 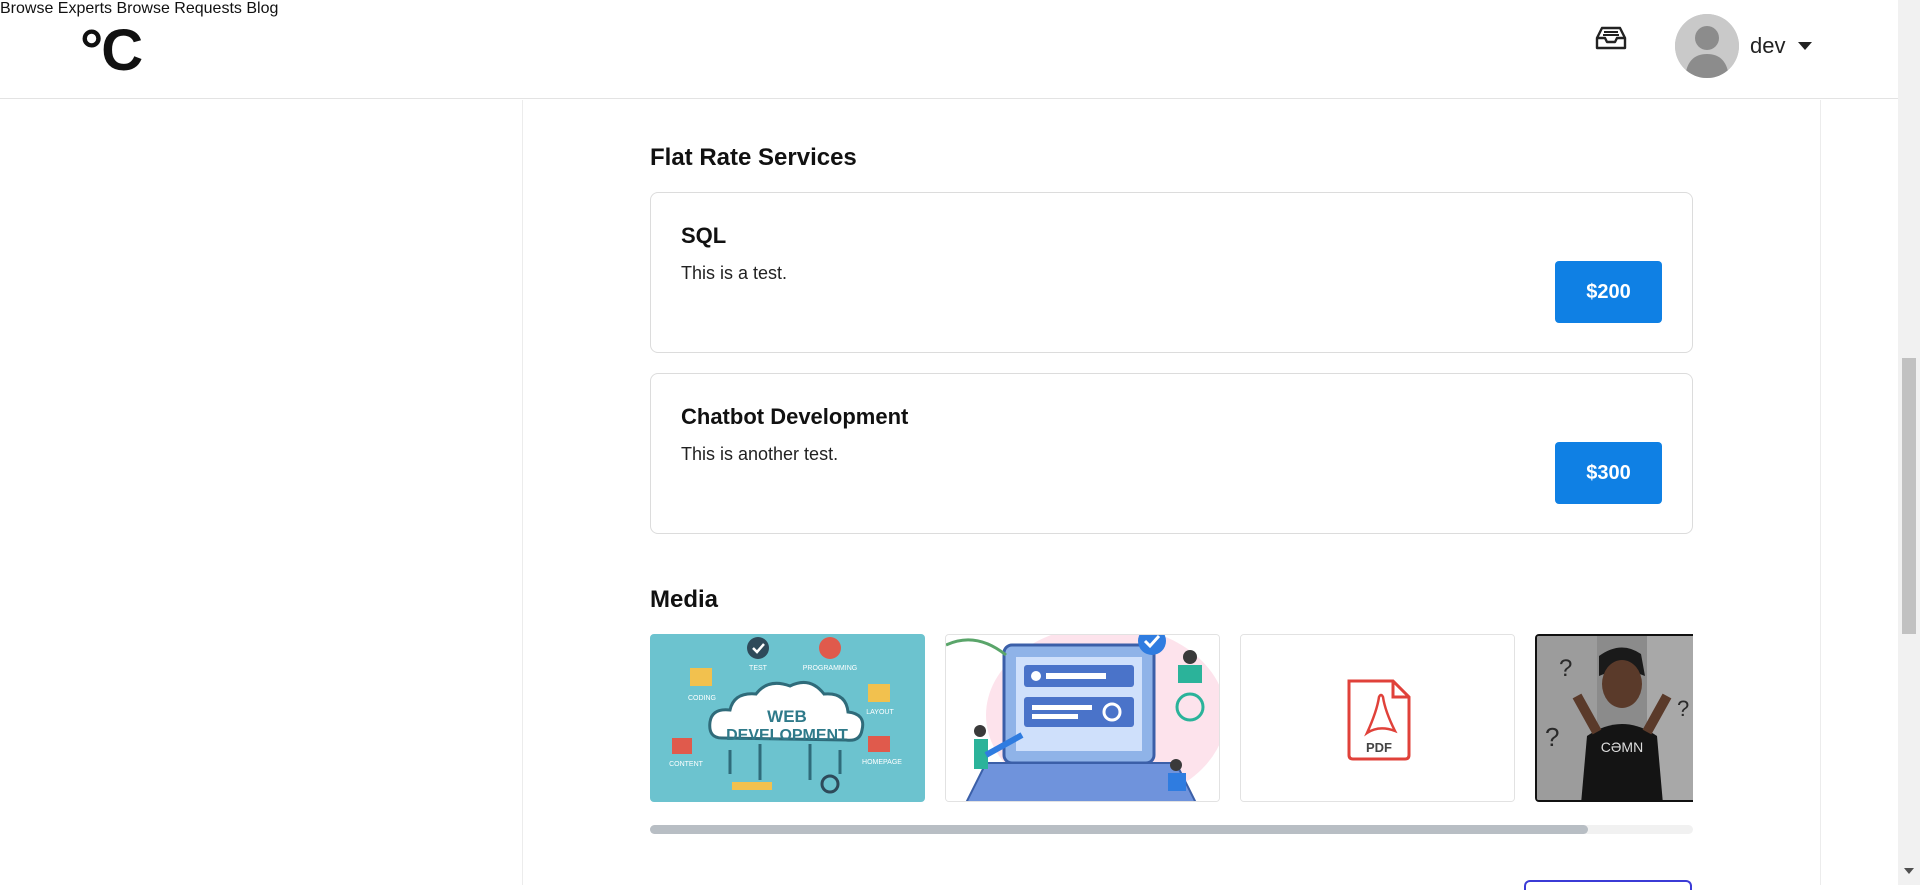 What do you see at coordinates (522, 492) in the screenshot?
I see `content-border-left` at bounding box center [522, 492].